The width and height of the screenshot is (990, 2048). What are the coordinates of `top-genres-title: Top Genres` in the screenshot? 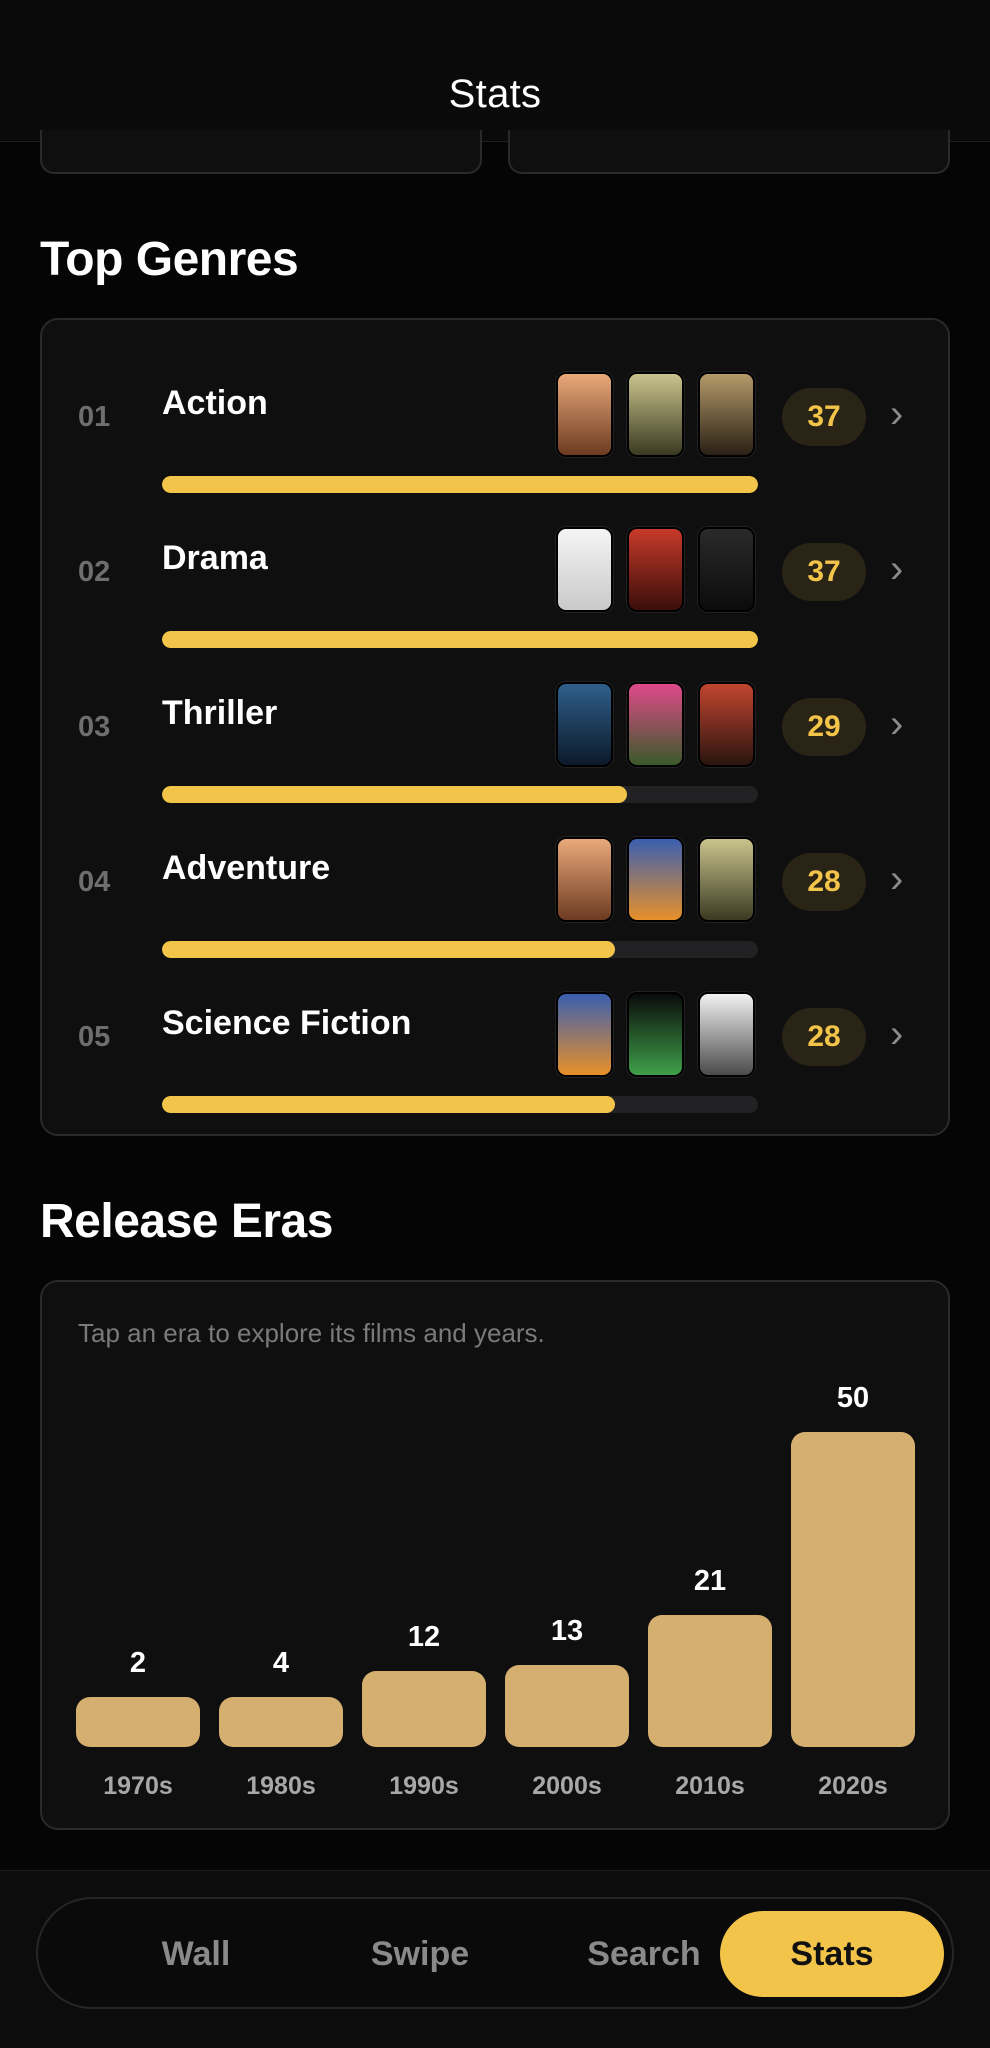 It's located at (169, 259).